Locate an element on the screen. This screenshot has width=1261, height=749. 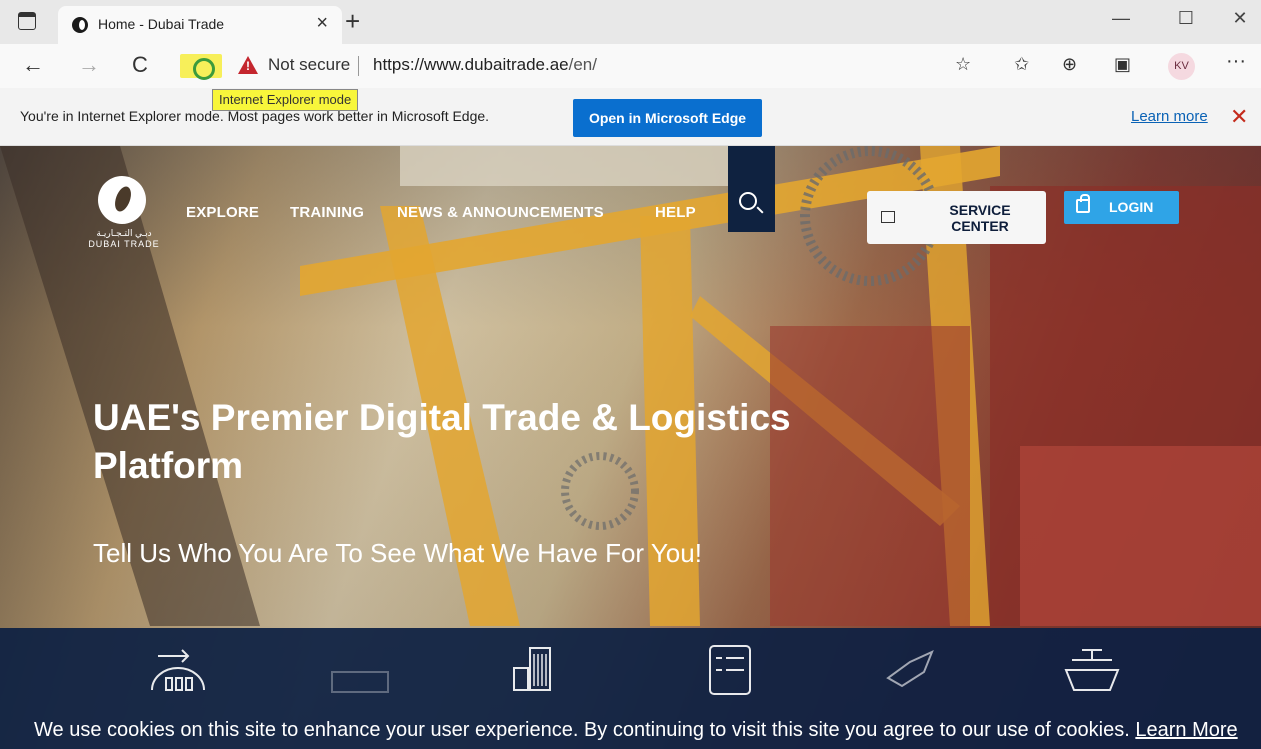
service-center-label: SERVICE CENTER is located at coordinates (980, 218).